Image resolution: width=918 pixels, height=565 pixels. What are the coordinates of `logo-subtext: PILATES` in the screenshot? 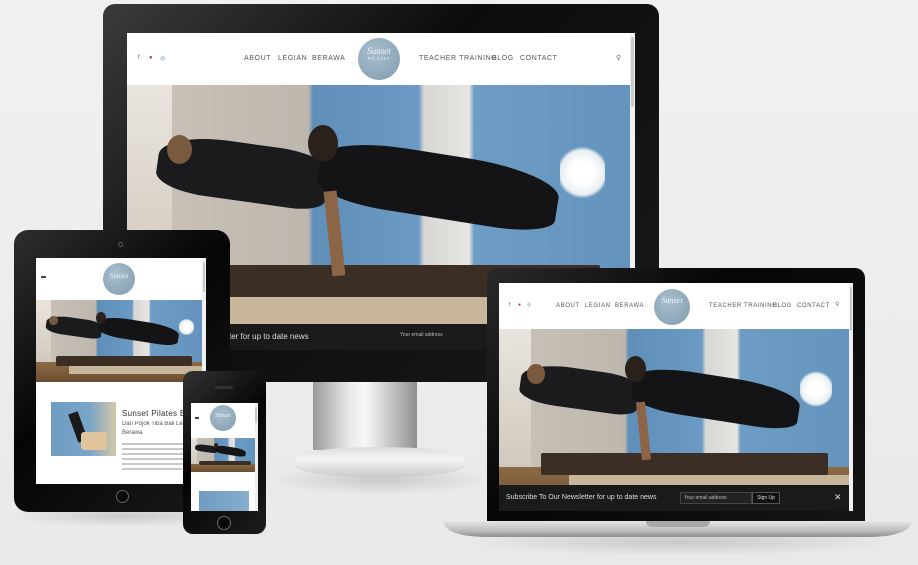 It's located at (379, 58).